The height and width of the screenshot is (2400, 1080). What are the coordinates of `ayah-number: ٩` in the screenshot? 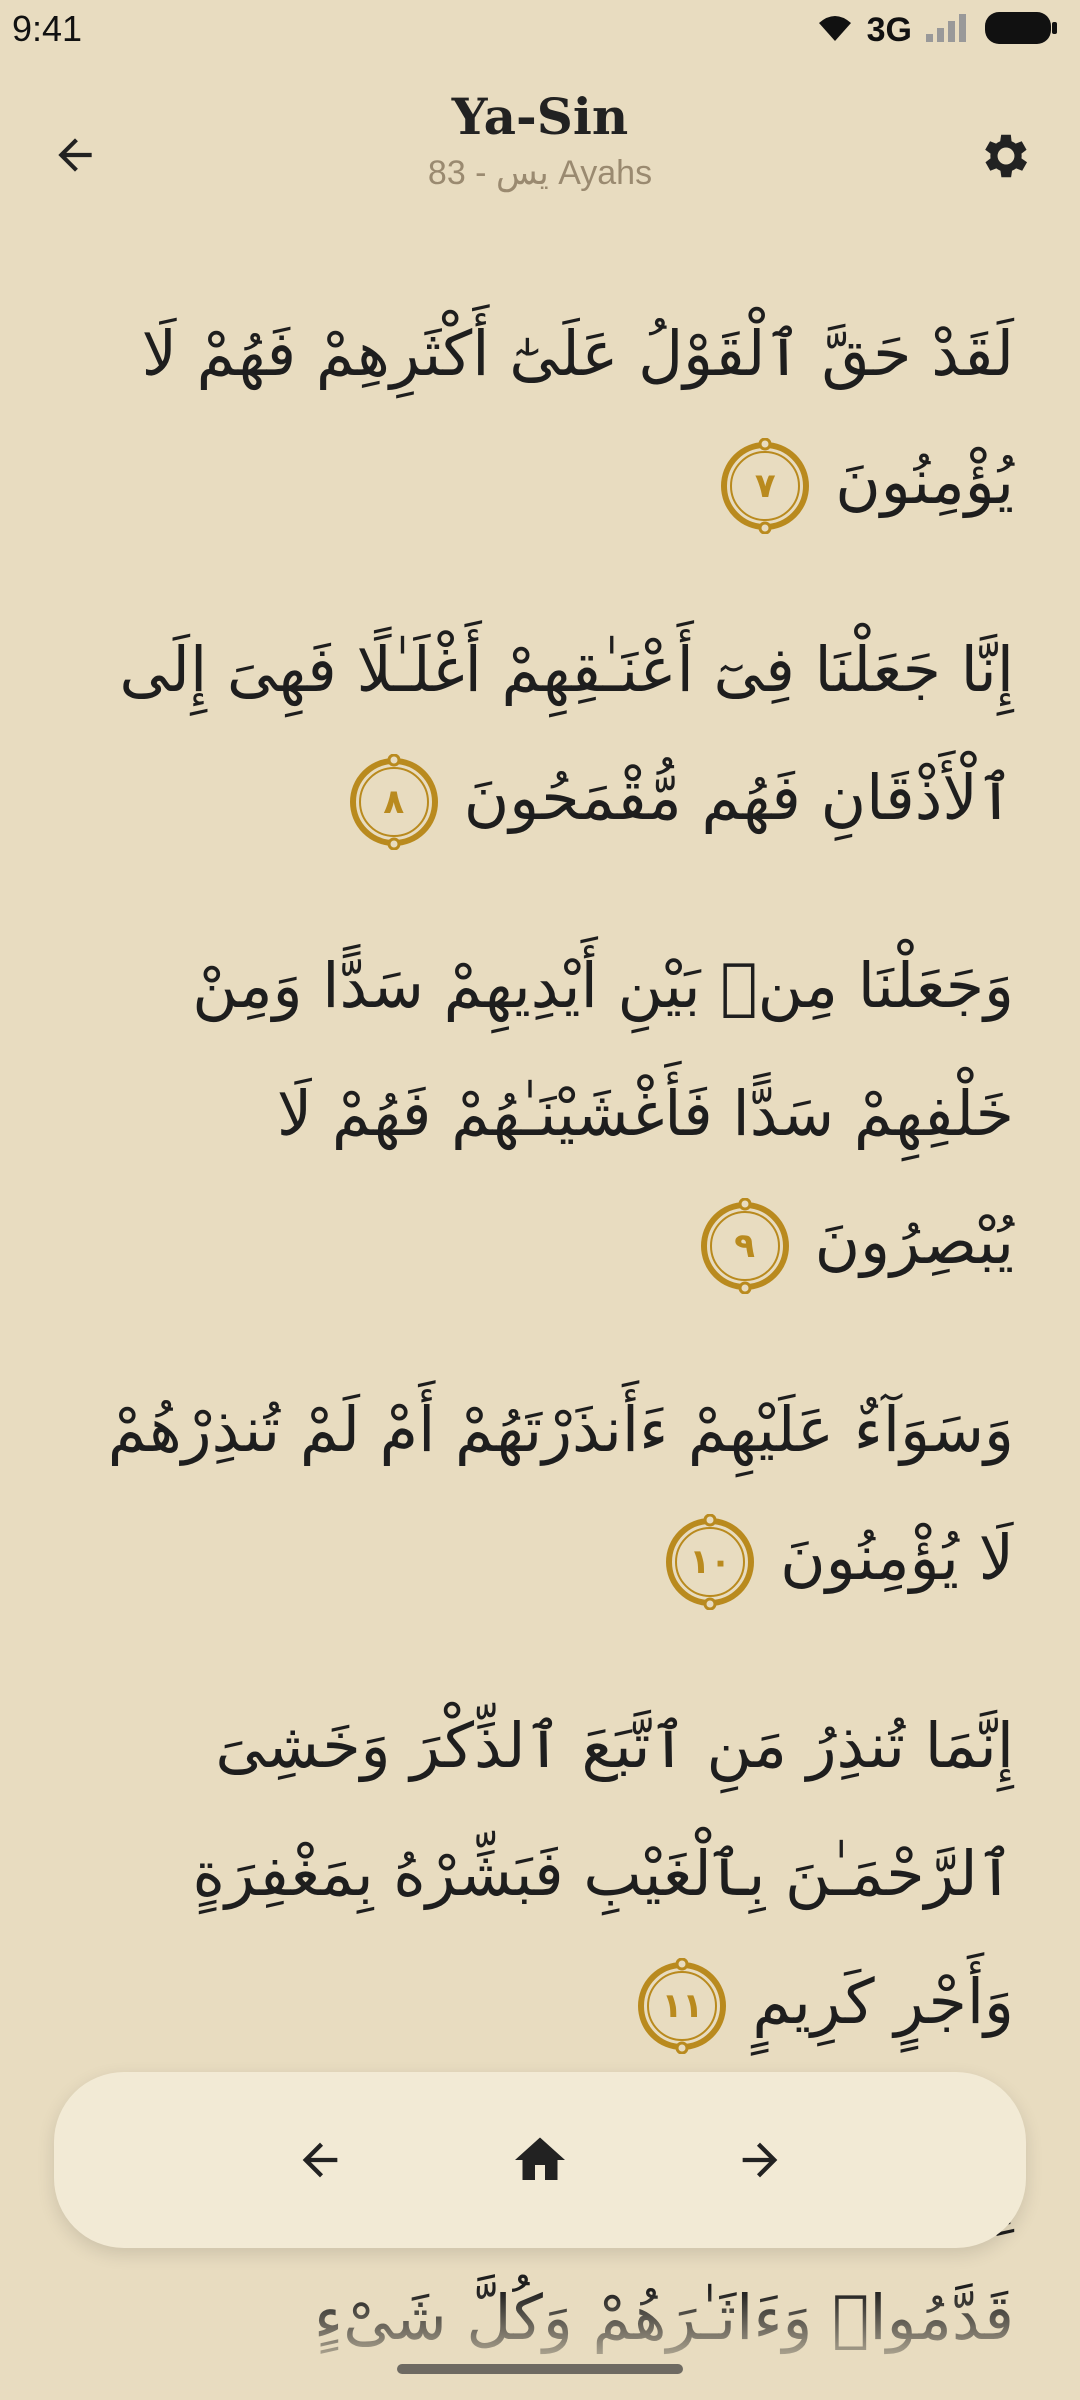 It's located at (744, 1245).